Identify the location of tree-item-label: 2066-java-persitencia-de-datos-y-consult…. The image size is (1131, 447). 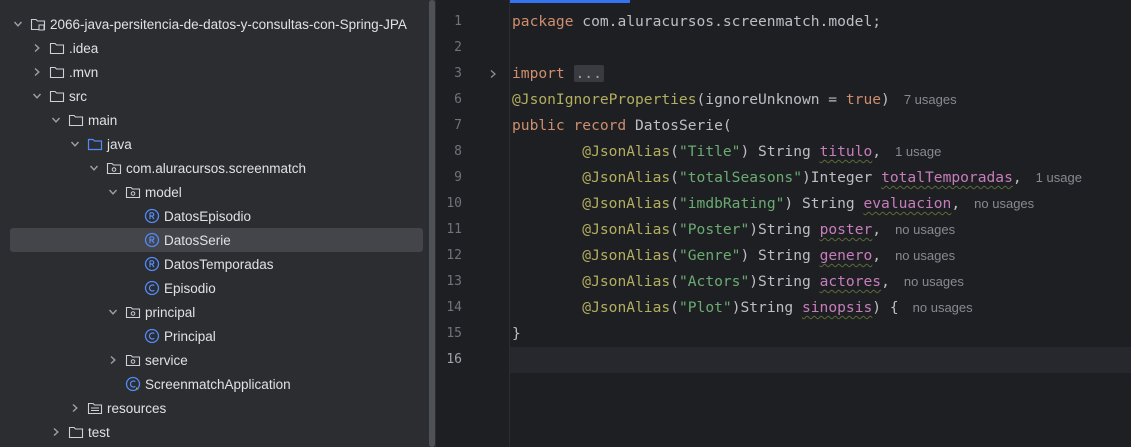
(228, 24).